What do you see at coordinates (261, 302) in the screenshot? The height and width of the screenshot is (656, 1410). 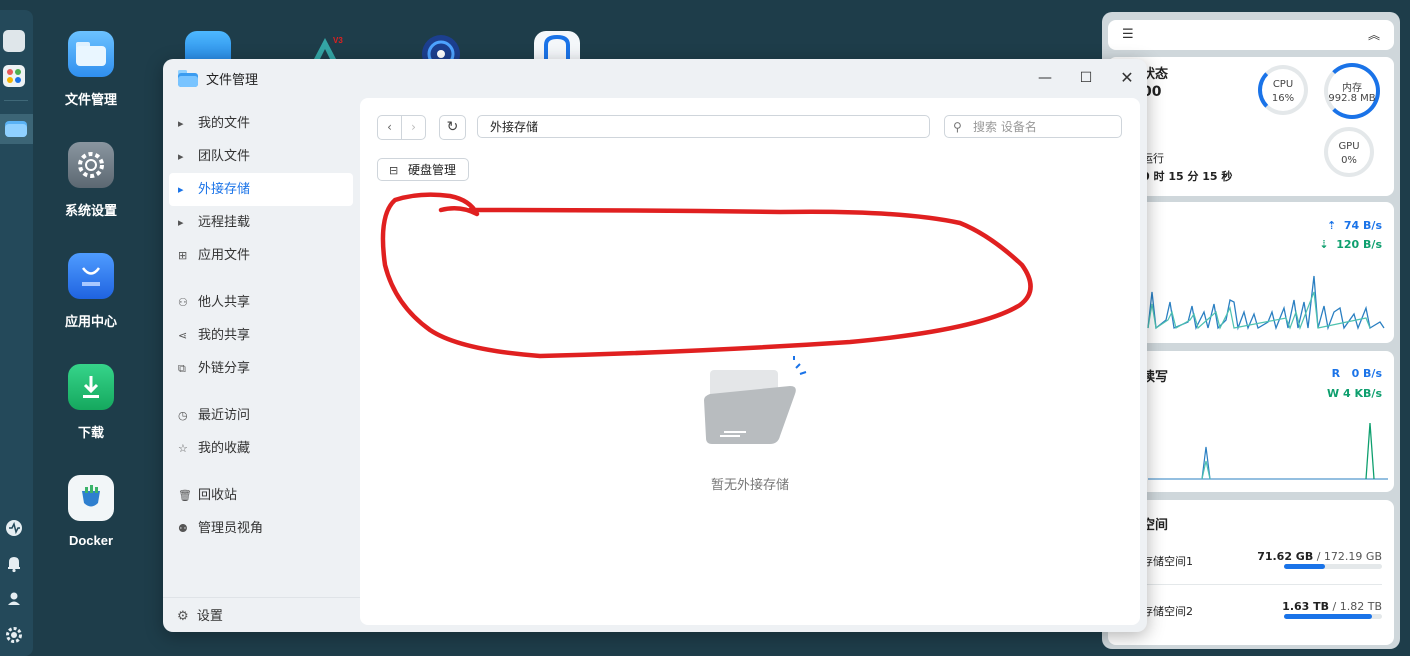 I see `sidebar-item-shared-with-me: ⚇ 他人共享` at bounding box center [261, 302].